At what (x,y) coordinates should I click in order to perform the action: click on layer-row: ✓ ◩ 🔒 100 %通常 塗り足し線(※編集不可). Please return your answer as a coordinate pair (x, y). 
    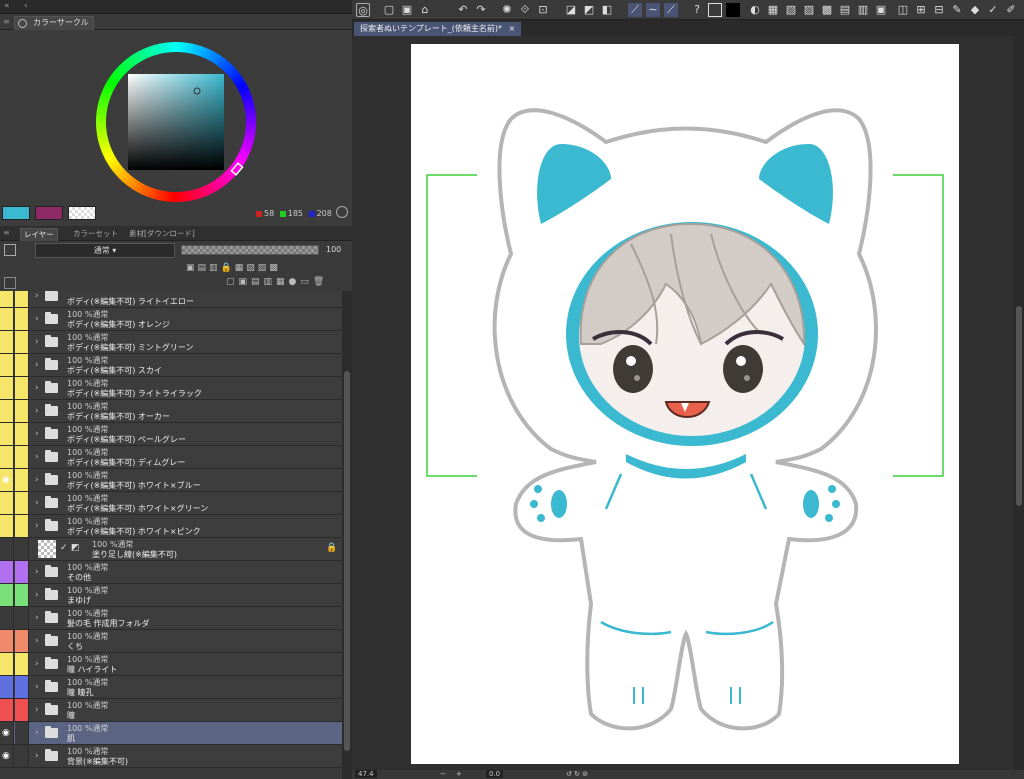
    Looking at the image, I should click on (171, 549).